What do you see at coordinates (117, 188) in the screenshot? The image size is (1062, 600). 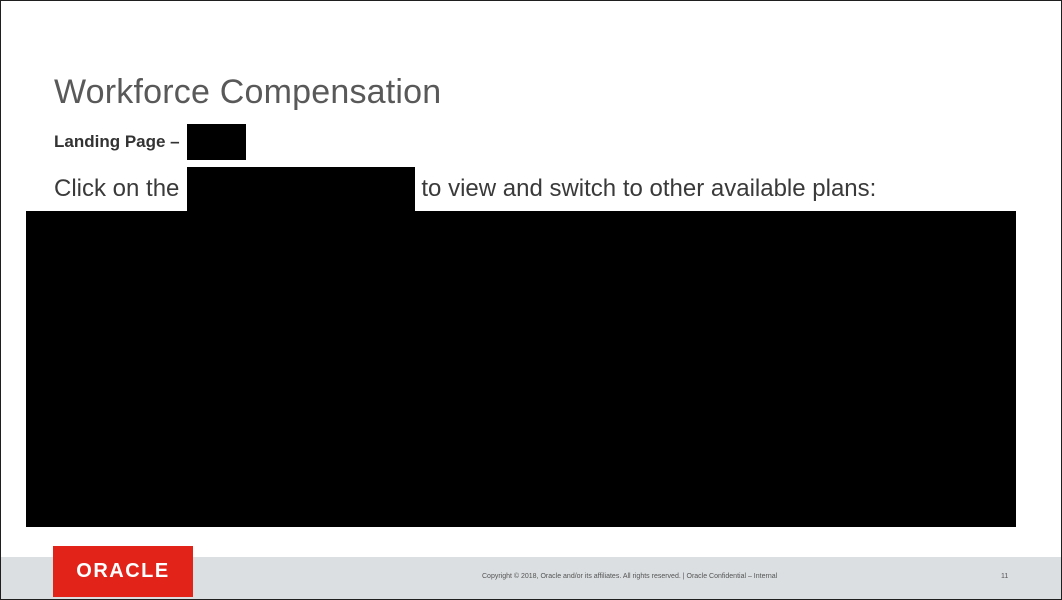 I see `instruction-prefix: Click on the` at bounding box center [117, 188].